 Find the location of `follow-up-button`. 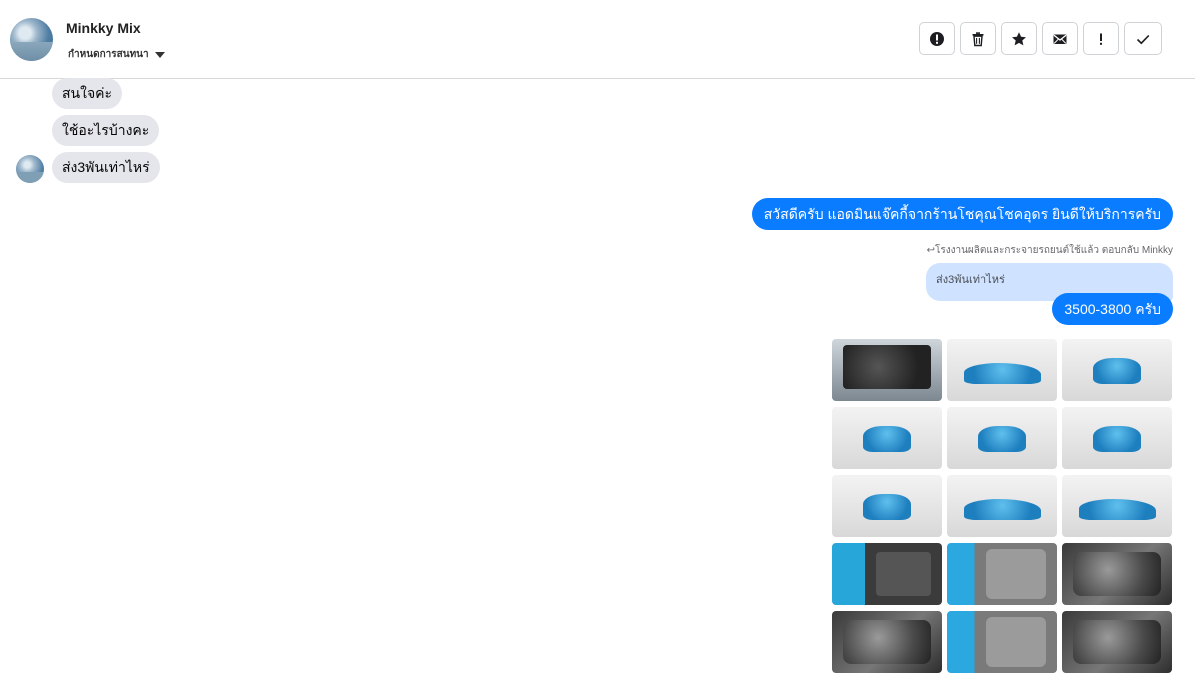

follow-up-button is located at coordinates (1101, 38).